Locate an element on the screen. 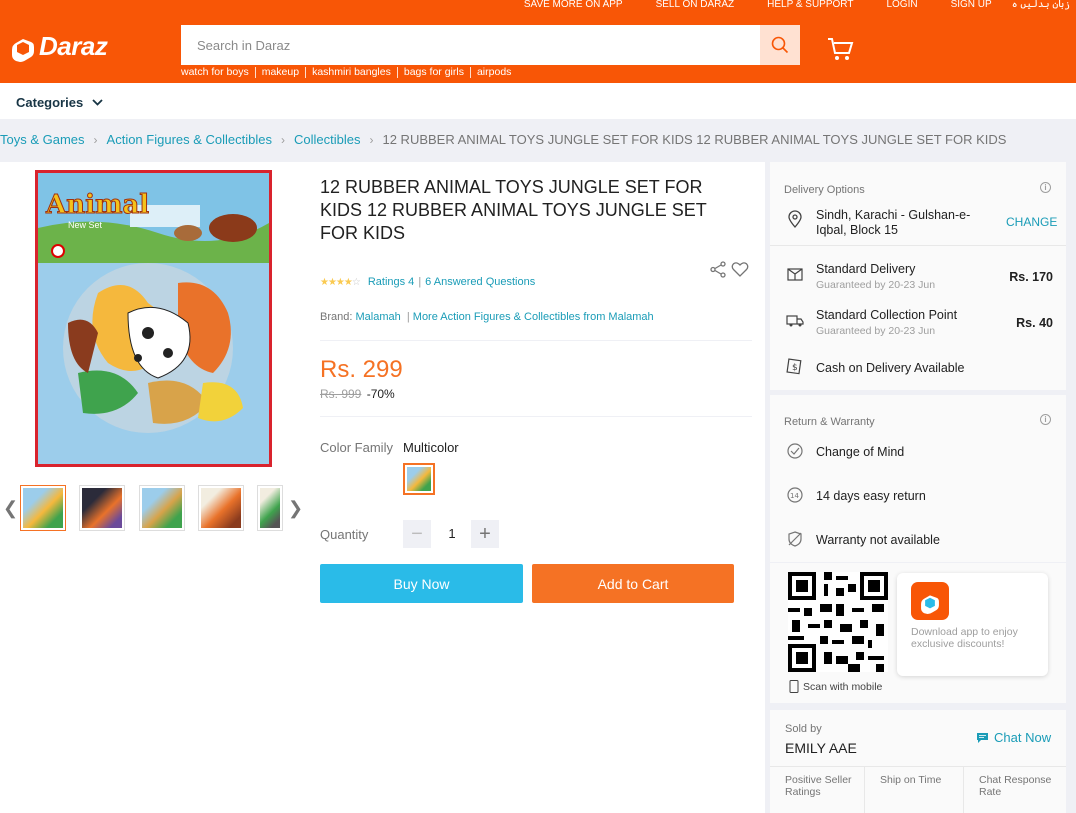  pack-subtitle: New Set is located at coordinates (85, 225).